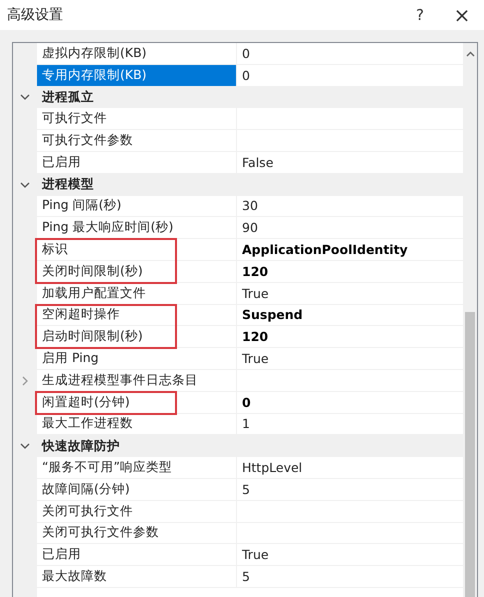 This screenshot has width=484, height=597. I want to click on property-name: 最大故障数, so click(137, 577).